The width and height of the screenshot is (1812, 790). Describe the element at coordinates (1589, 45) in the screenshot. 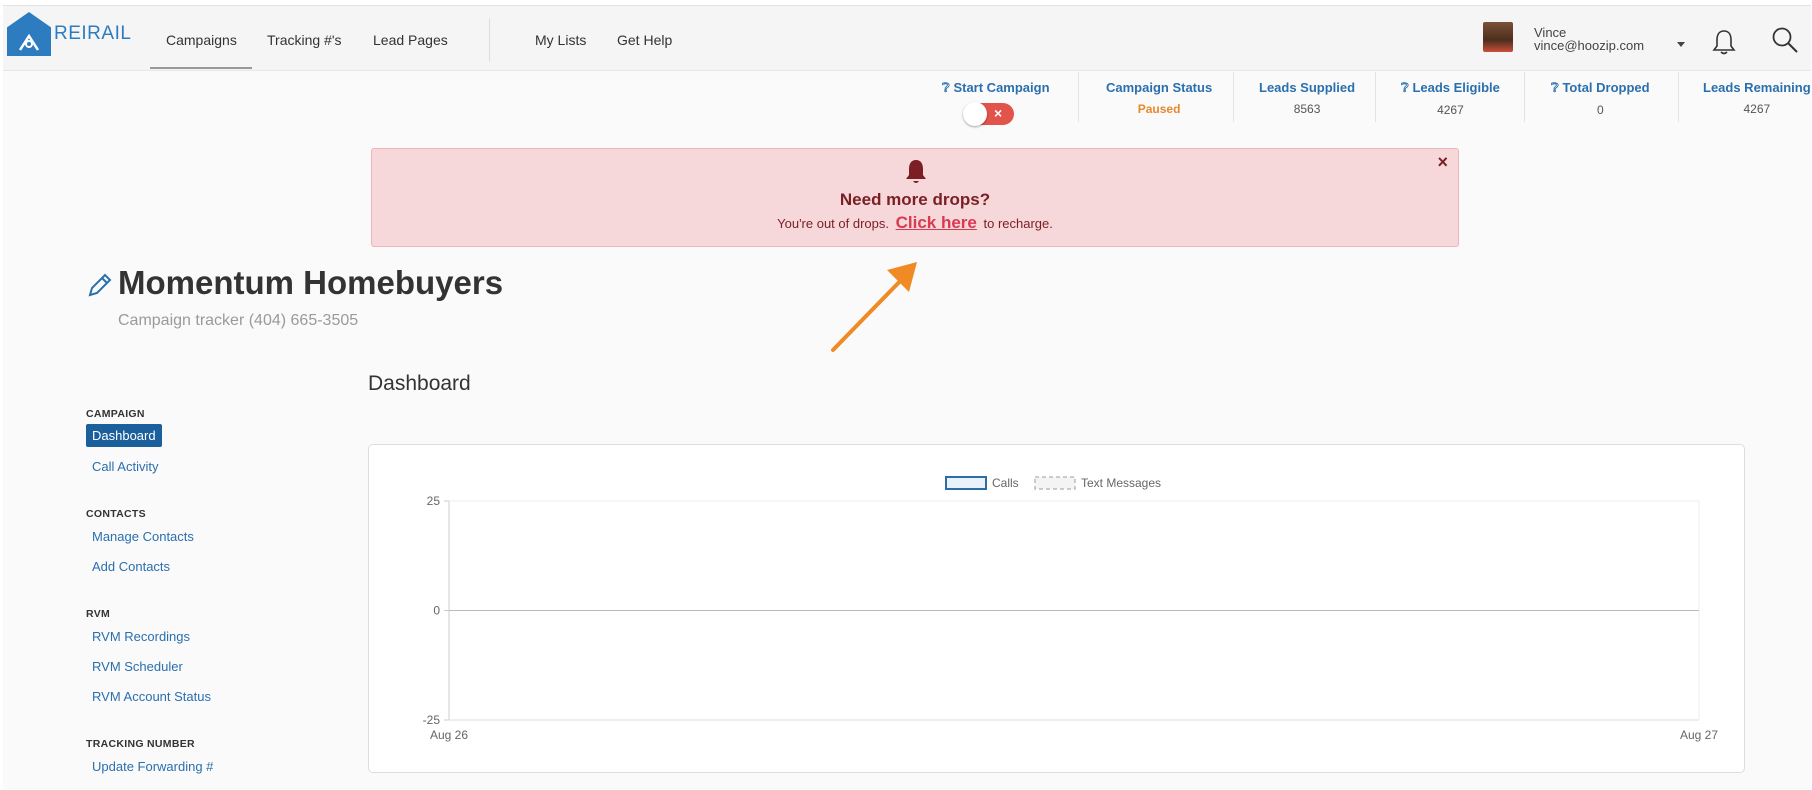

I see `user-email: vince@hoozip.com` at that location.